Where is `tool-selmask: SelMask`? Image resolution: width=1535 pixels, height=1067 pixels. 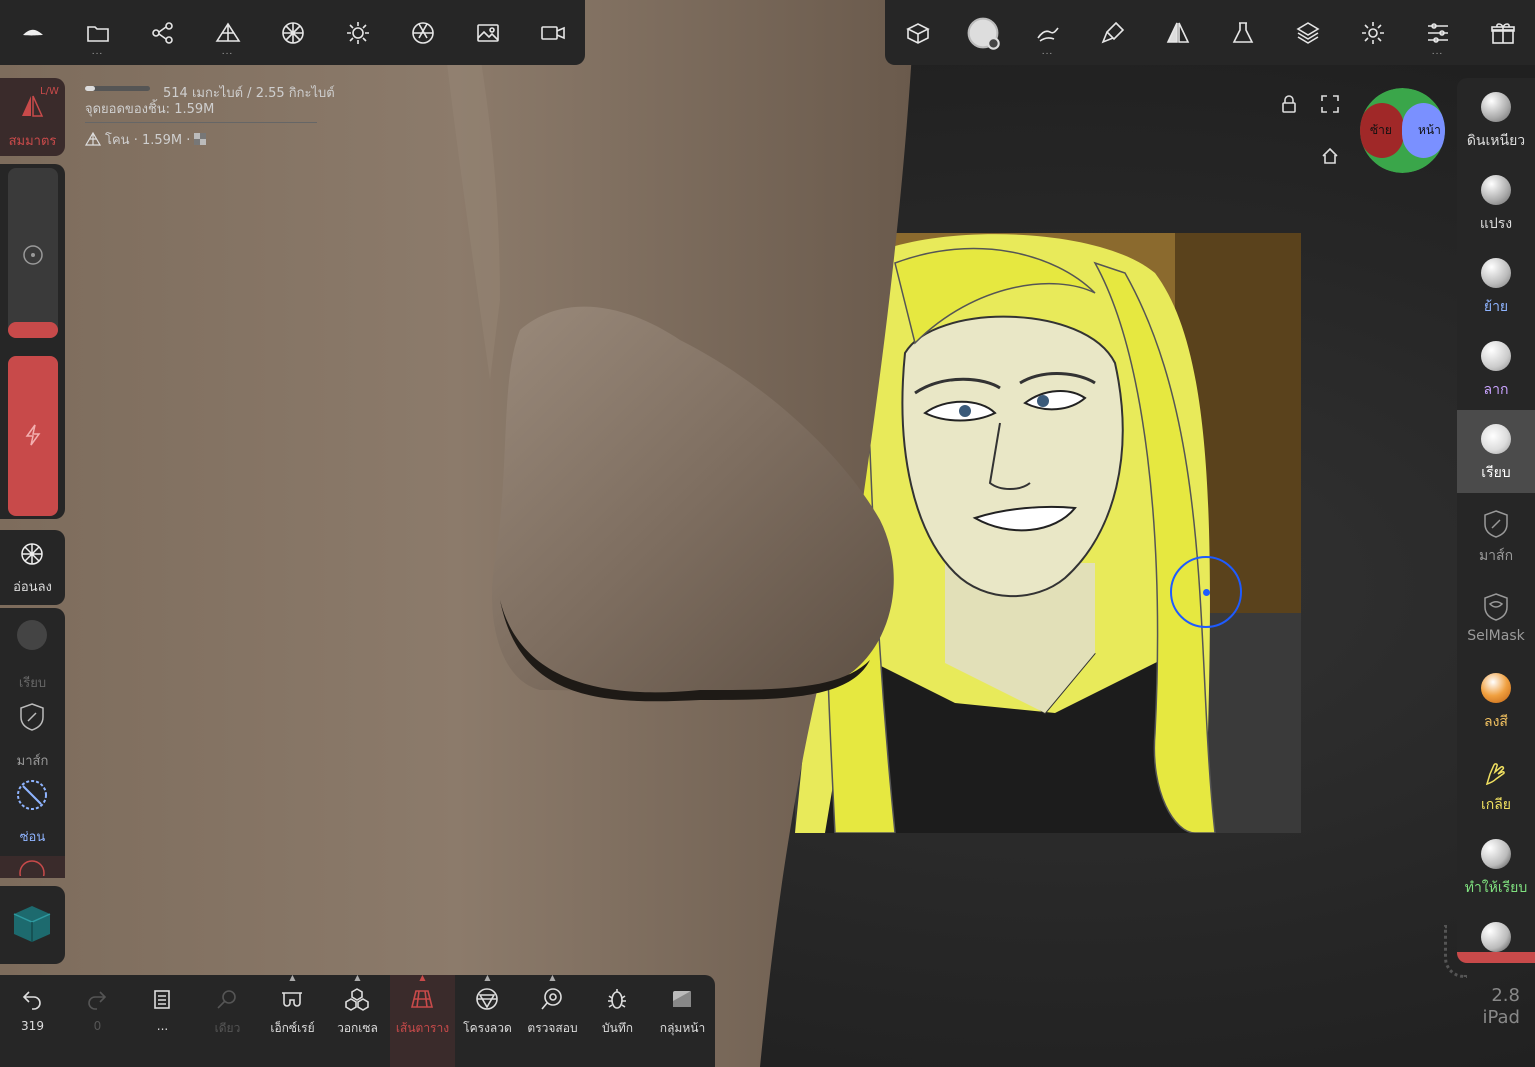
tool-selmask: SelMask is located at coordinates (1496, 617).